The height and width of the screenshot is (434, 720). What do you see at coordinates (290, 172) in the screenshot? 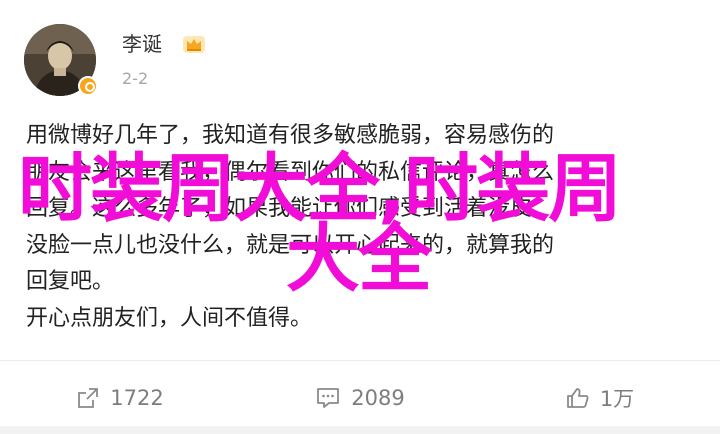
I see `content-line: 朋友会来这里看我，偶尔看到你们的私信评论，真怎么` at bounding box center [290, 172].